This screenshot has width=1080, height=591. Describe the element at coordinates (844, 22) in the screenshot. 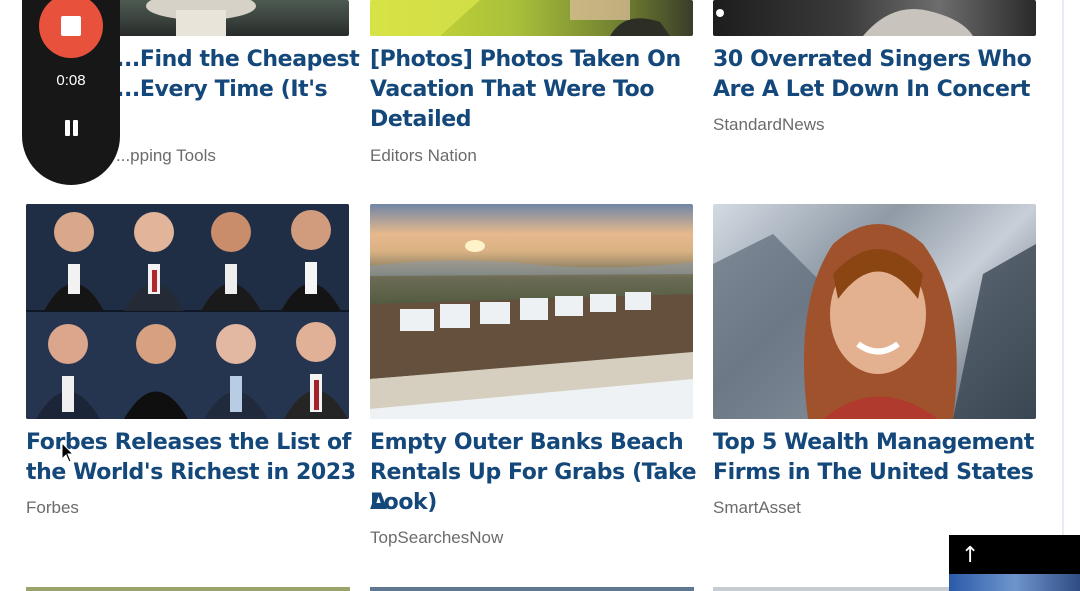

I see `thumb-overrated-singers-art` at that location.